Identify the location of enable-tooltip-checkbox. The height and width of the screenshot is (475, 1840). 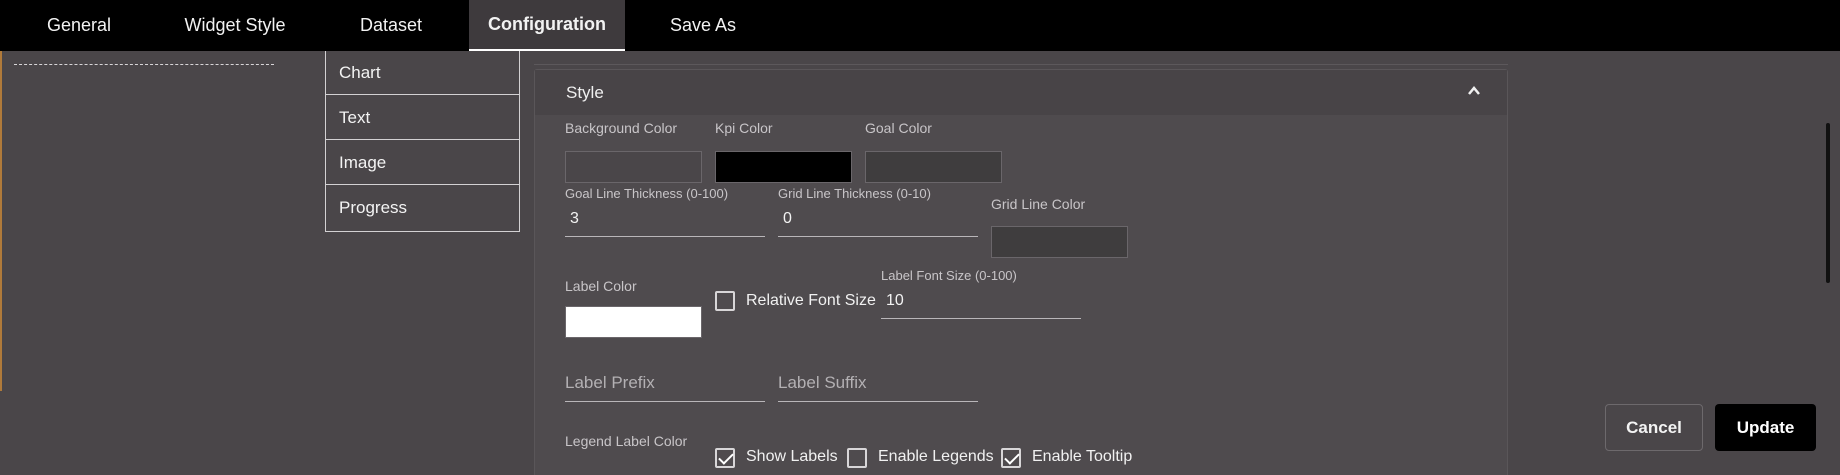
(1011, 458).